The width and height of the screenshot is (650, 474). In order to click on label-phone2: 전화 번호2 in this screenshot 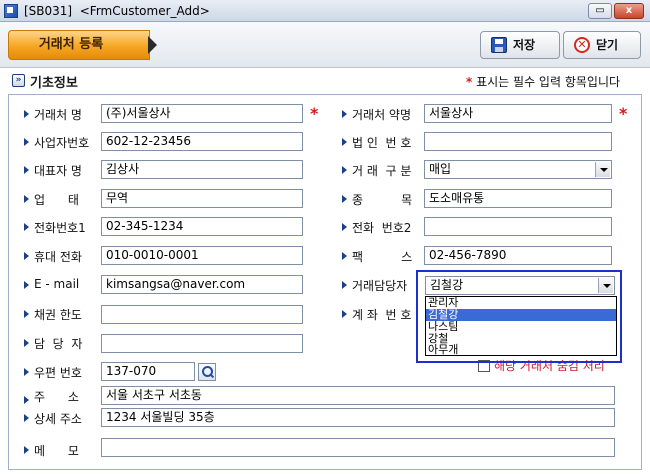, I will do `click(382, 228)`.